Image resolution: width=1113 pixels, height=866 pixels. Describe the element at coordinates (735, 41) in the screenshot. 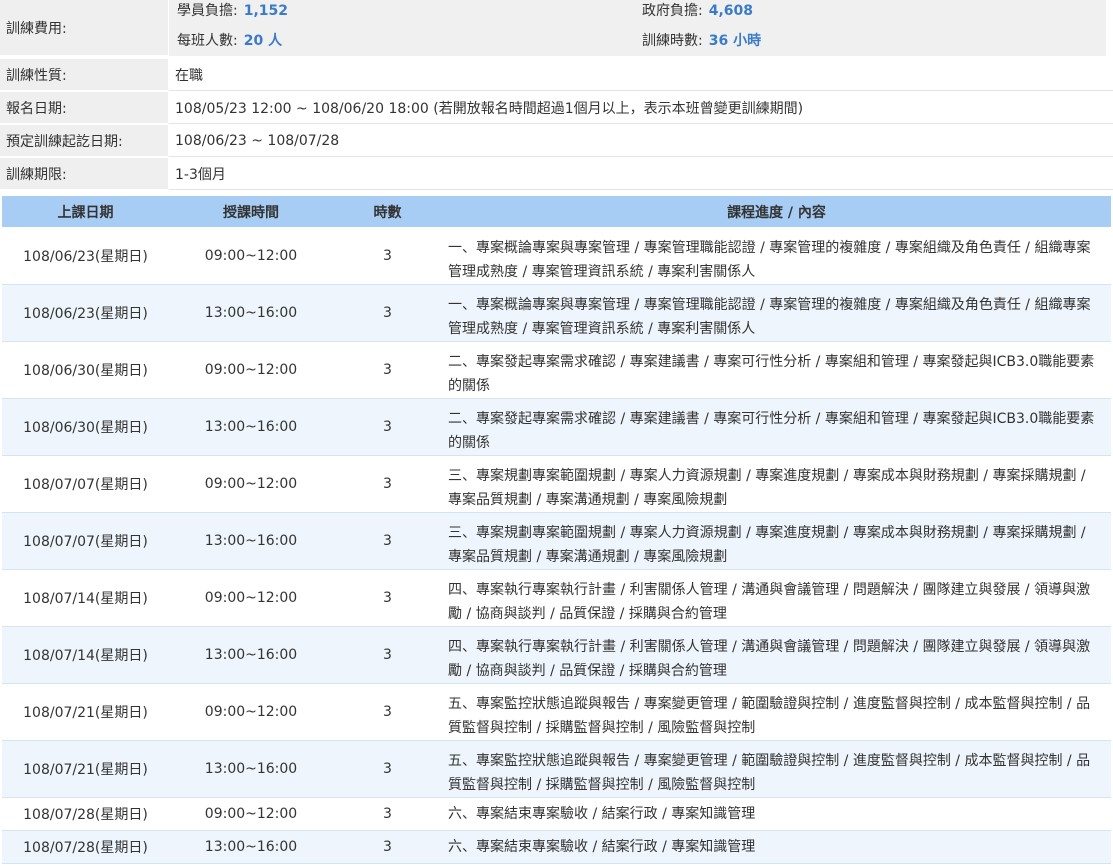

I see `training-hours-value: 36 小時` at that location.